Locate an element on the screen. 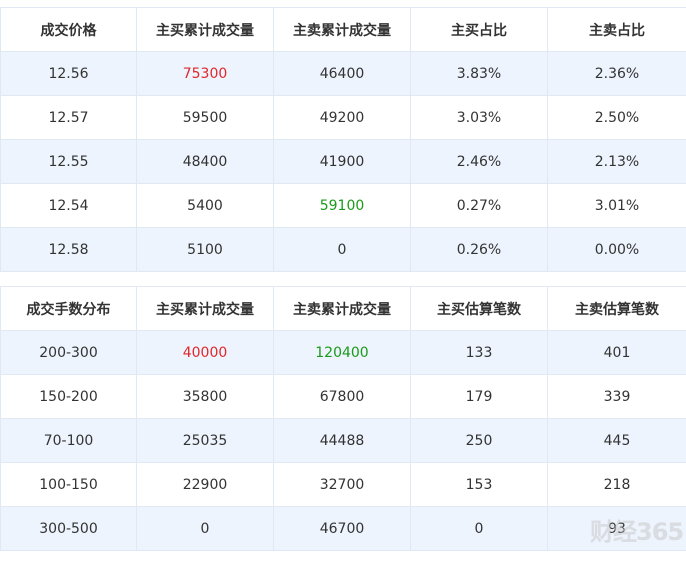  header-lot-range: 成交手数分布 is located at coordinates (68, 308).